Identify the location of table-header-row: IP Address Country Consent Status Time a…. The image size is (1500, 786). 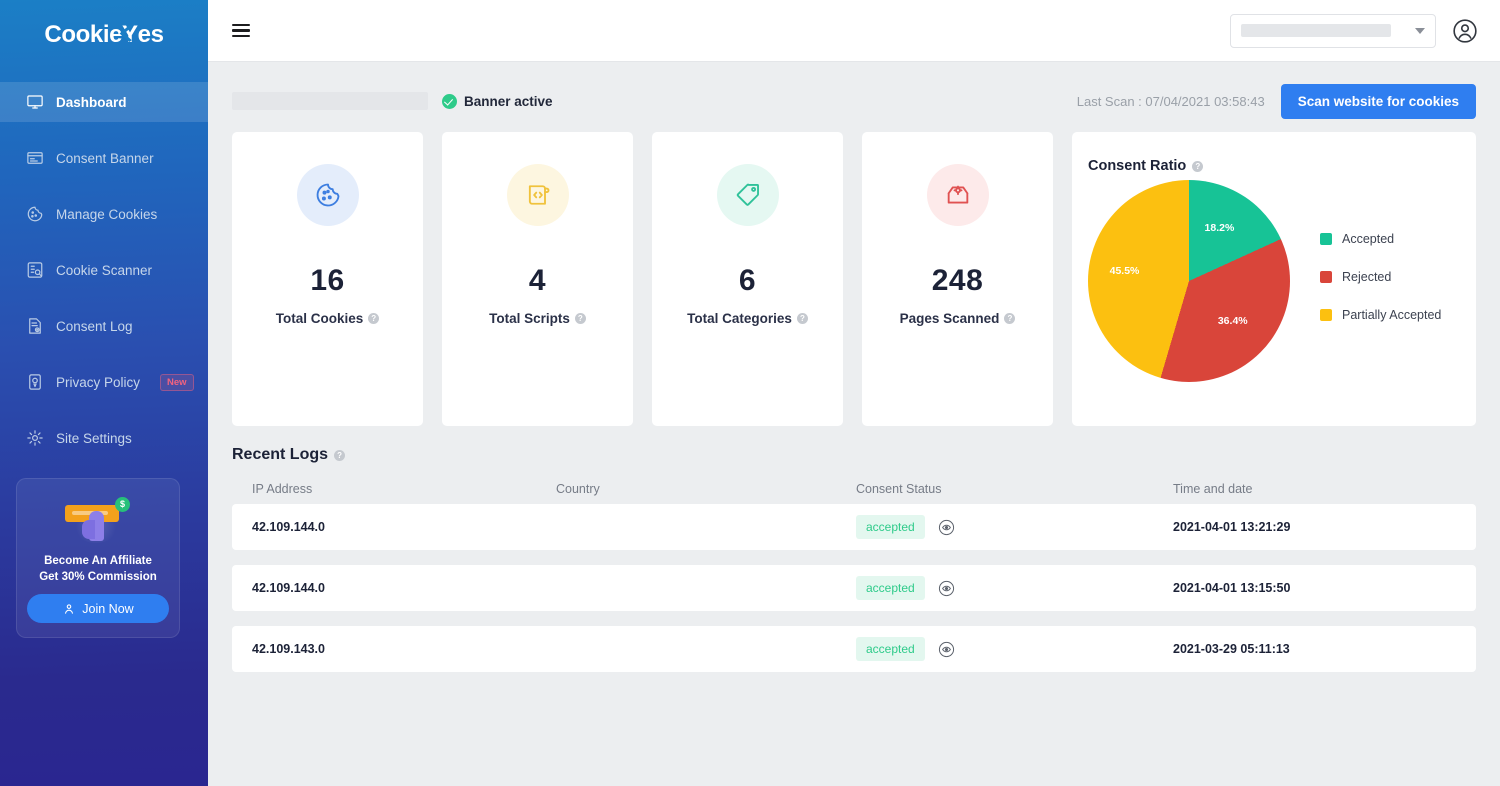
(854, 493).